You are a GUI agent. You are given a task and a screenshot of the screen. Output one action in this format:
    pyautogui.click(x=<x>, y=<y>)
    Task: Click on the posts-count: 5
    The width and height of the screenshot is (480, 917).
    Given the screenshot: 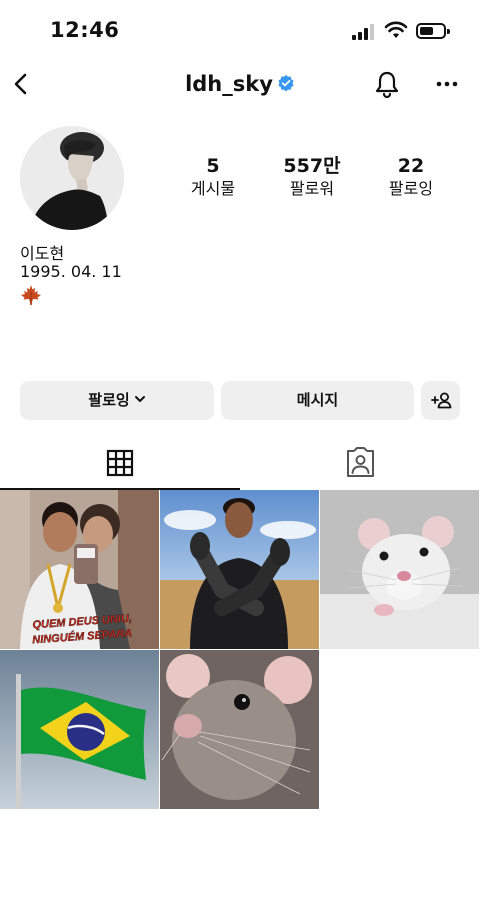 What is the action you would take?
    pyautogui.click(x=213, y=166)
    